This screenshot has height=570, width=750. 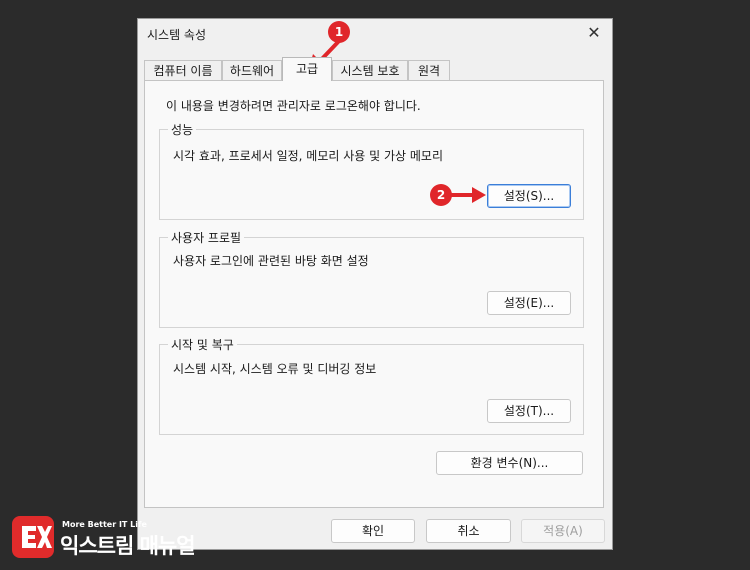 I want to click on admin-notice: 이 내용을 변경하려면 관리자로 로그온해야 합니다., so click(x=293, y=106).